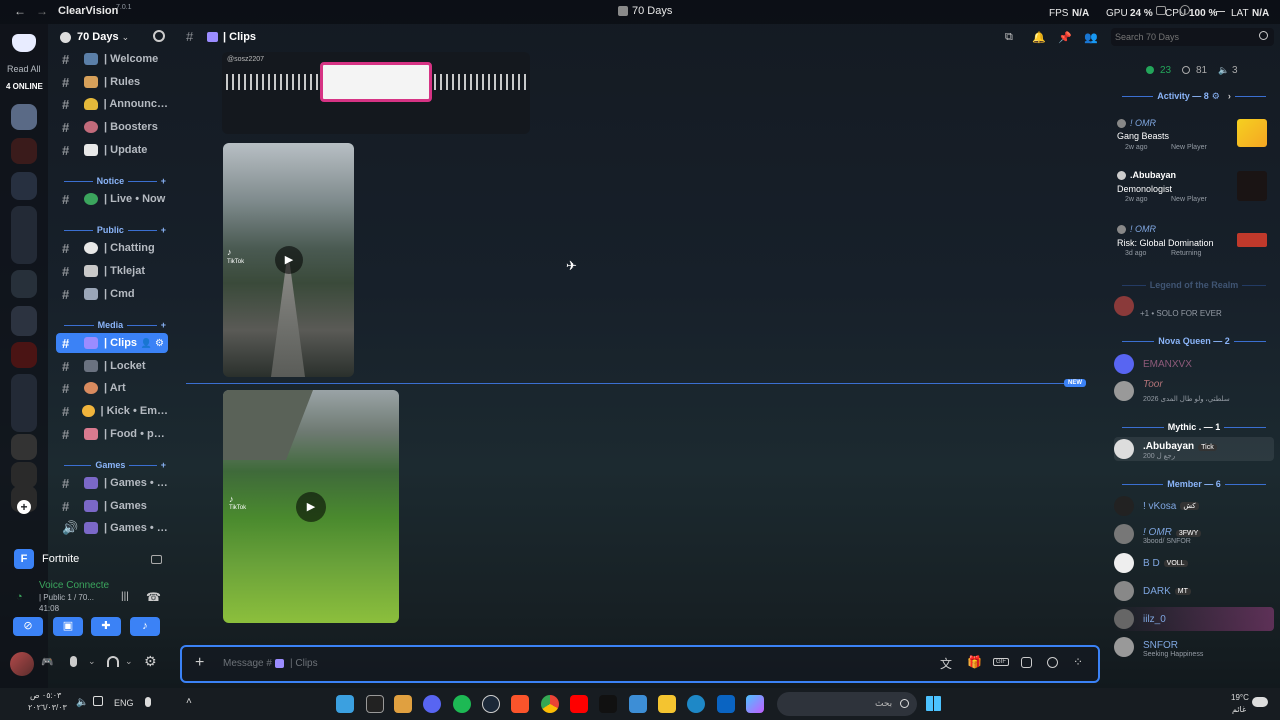 The width and height of the screenshot is (1280, 720). Describe the element at coordinates (1091, 37) in the screenshot. I see `member-list-icon: 👥` at that location.